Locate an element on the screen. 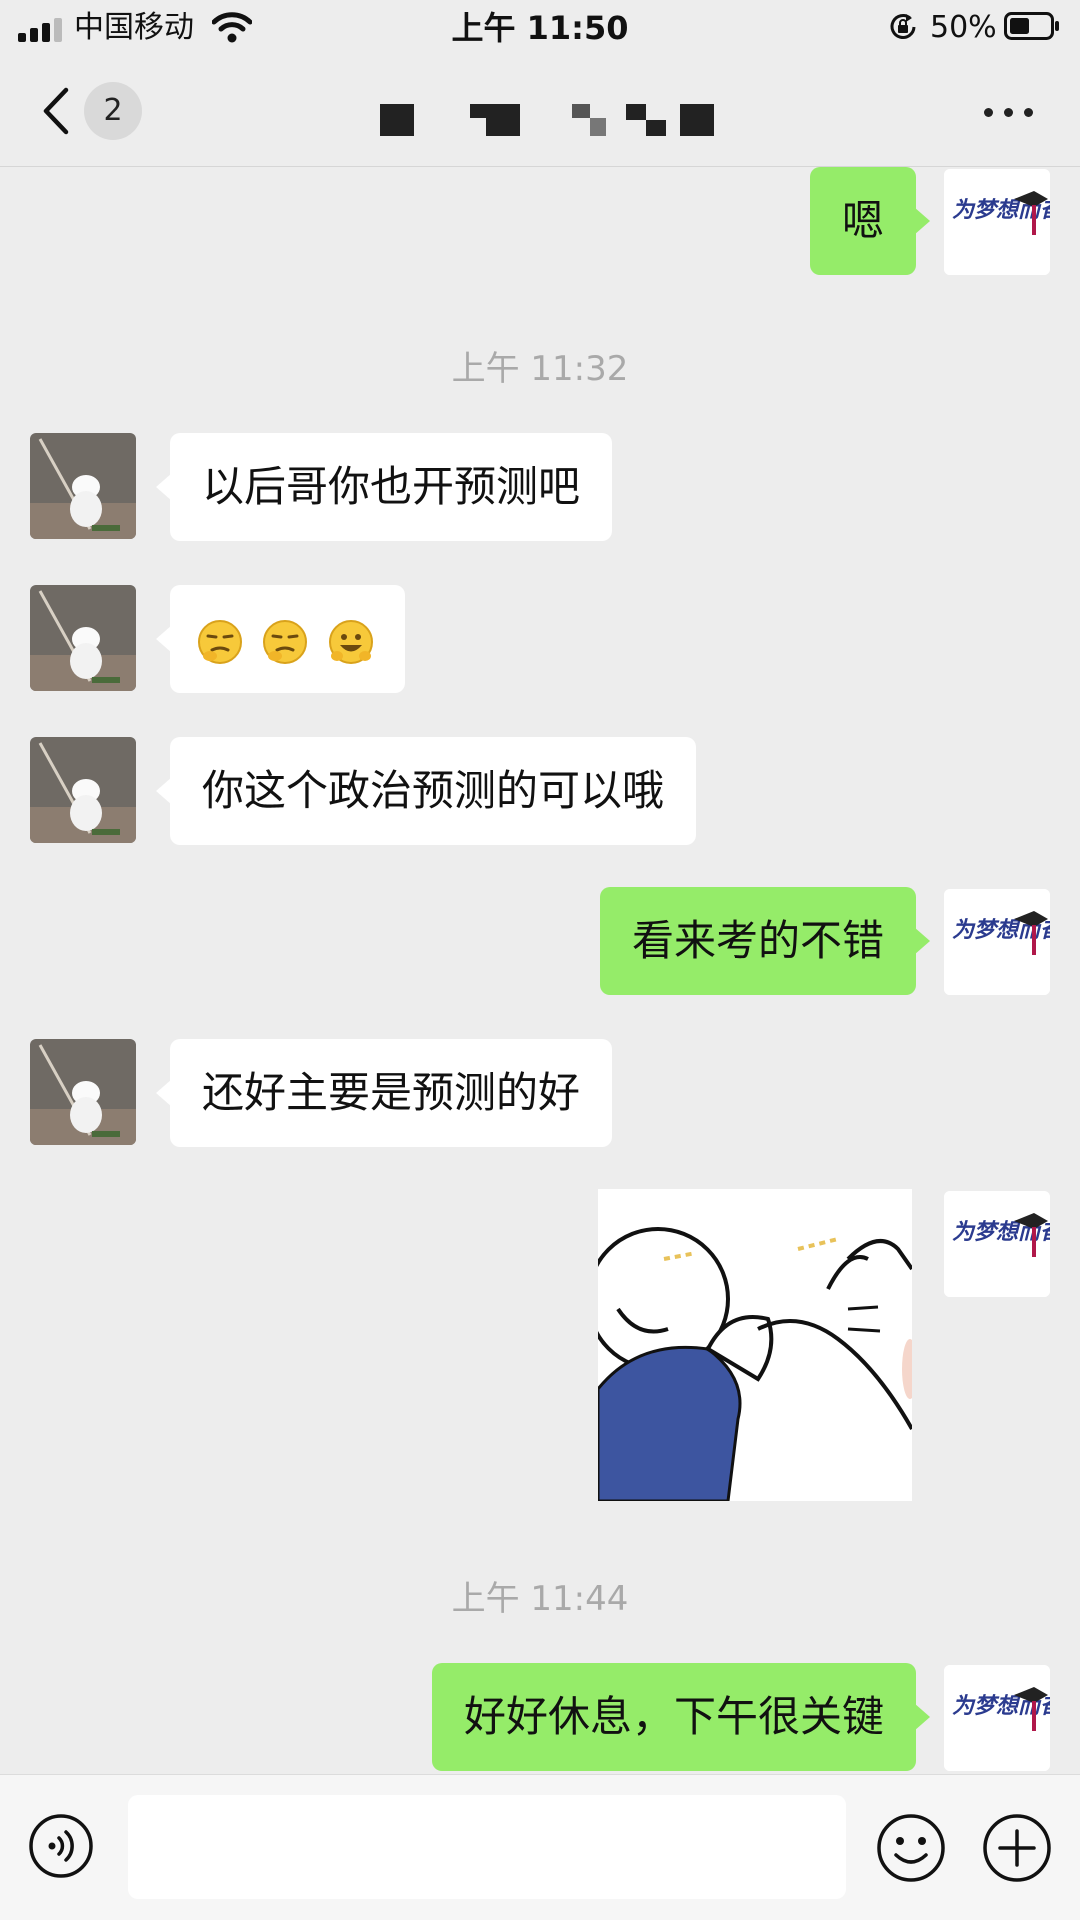  contact-emoji-bubble is located at coordinates (280, 639).